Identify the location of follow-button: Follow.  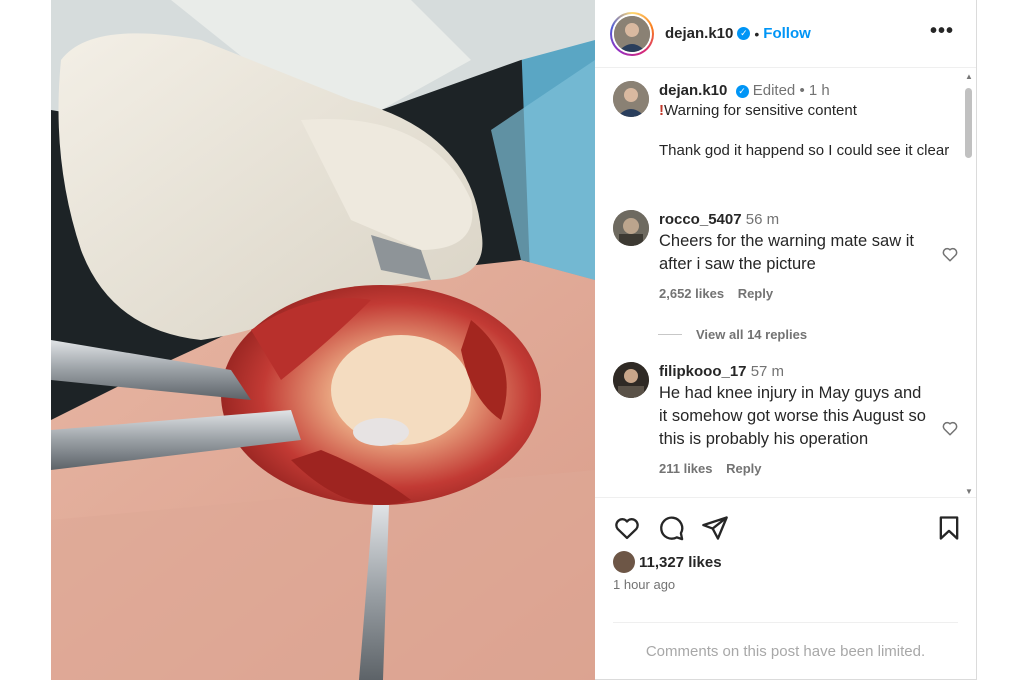
(787, 33).